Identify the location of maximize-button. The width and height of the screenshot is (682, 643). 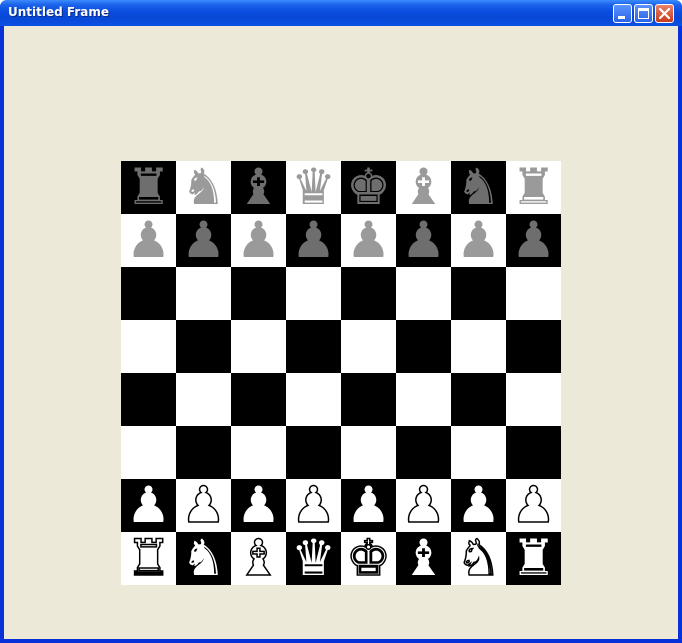
(643, 13).